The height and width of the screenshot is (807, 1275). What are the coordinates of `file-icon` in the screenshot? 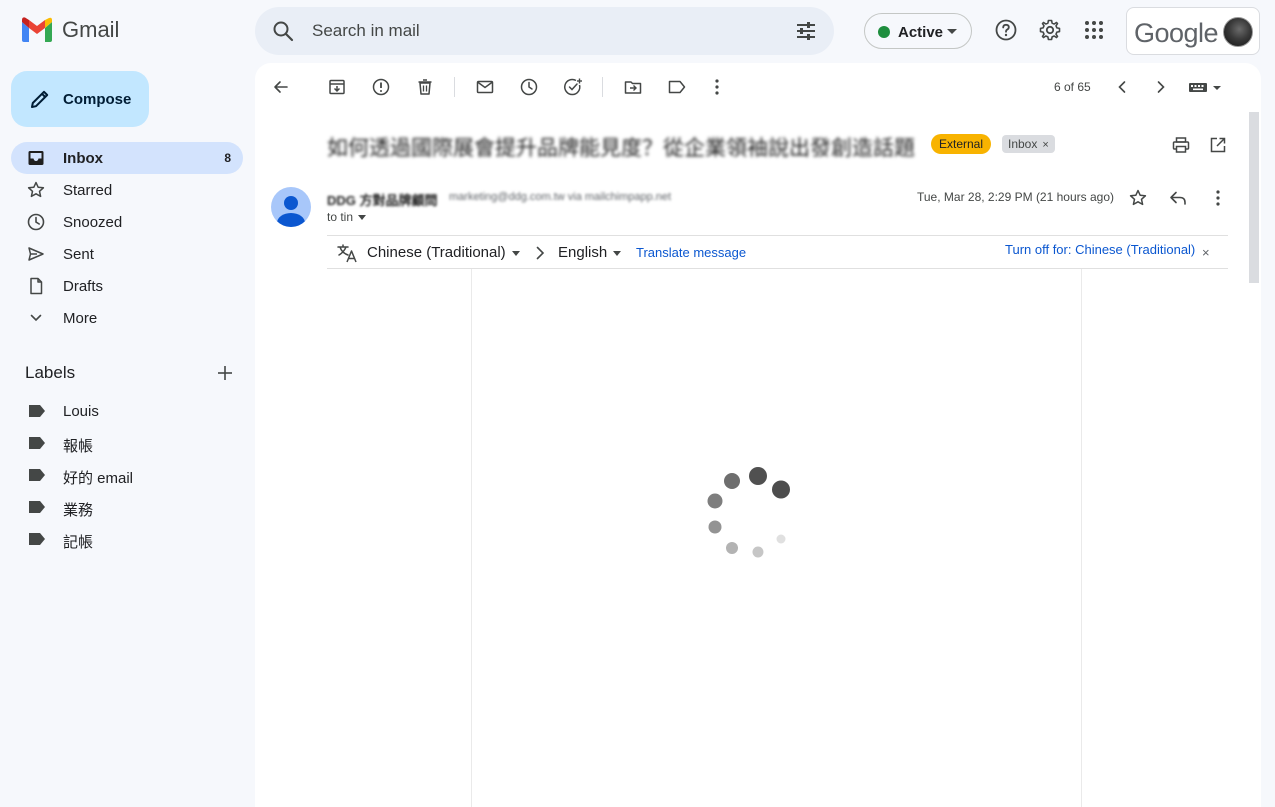 It's located at (36, 286).